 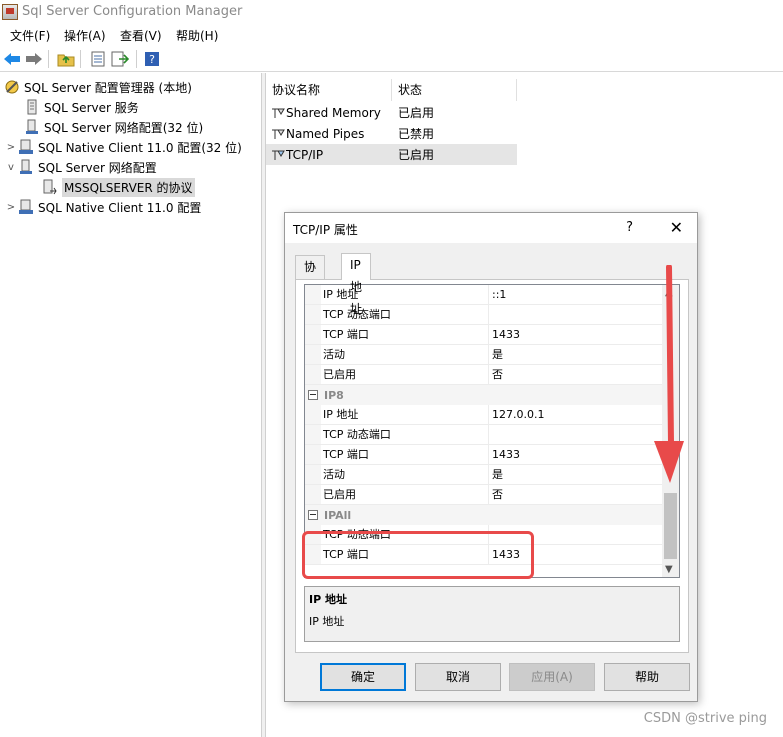 What do you see at coordinates (391, 35) in the screenshot?
I see `menu-bar: 文件(F) 操作(A) 查看(V) 帮助(H)` at bounding box center [391, 35].